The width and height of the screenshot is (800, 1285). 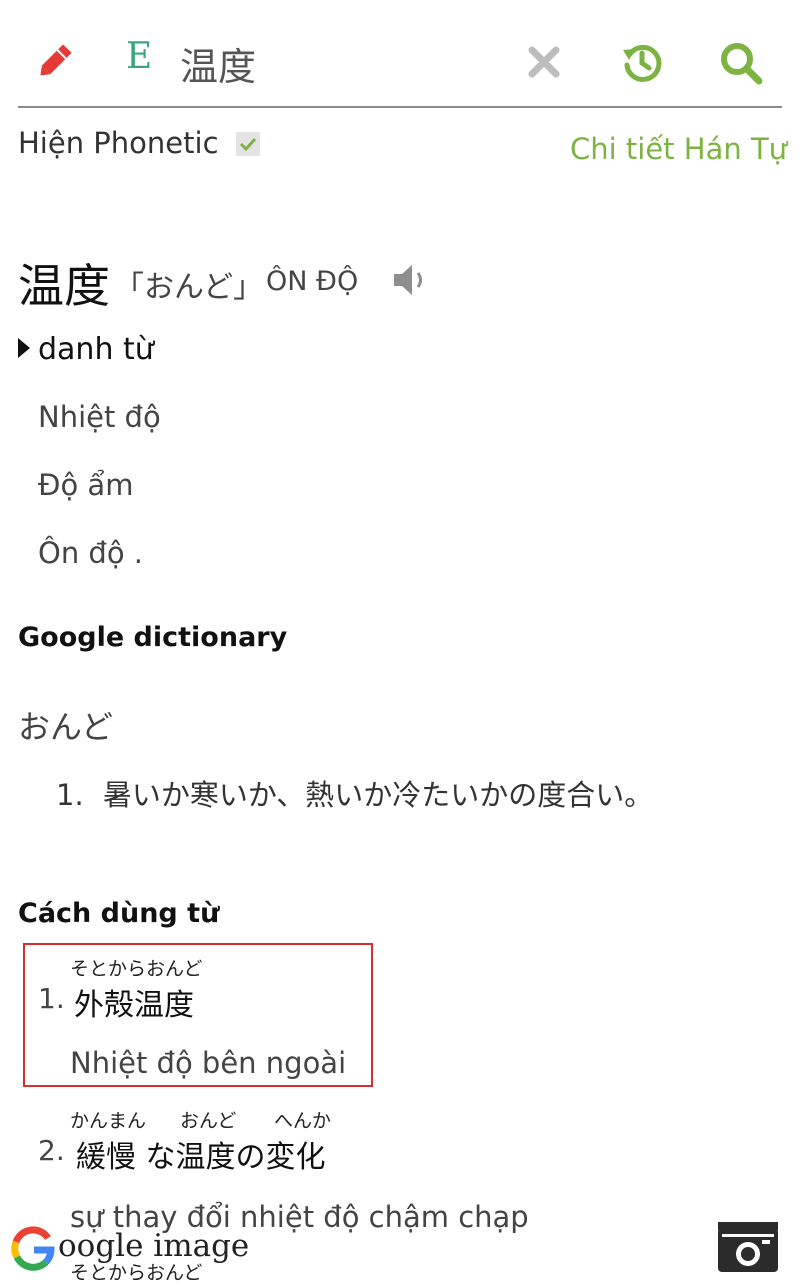 What do you see at coordinates (154, 1246) in the screenshot?
I see `google-image-label: oogle image` at bounding box center [154, 1246].